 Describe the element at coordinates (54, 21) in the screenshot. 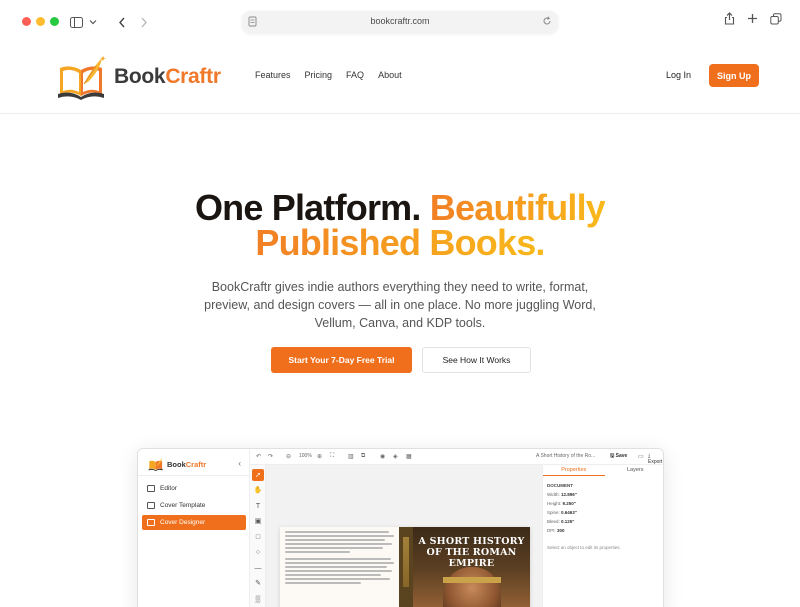

I see `zoom-window-button` at that location.